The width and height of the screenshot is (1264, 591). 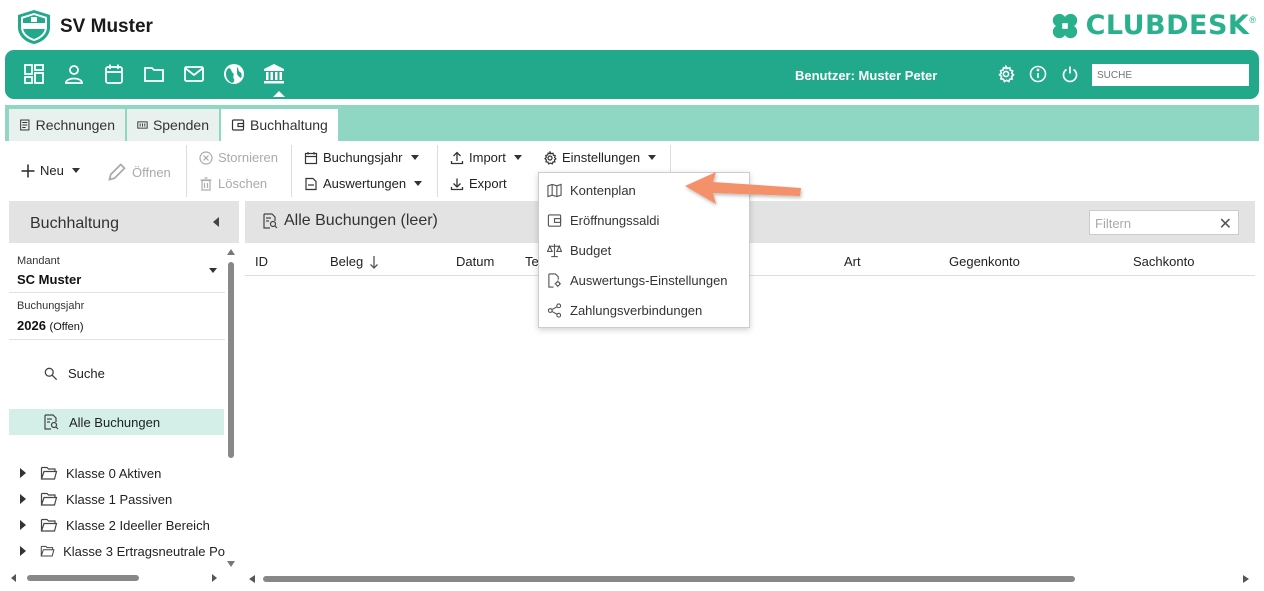 What do you see at coordinates (248, 157) in the screenshot?
I see `cancel-booking-label: Stornieren` at bounding box center [248, 157].